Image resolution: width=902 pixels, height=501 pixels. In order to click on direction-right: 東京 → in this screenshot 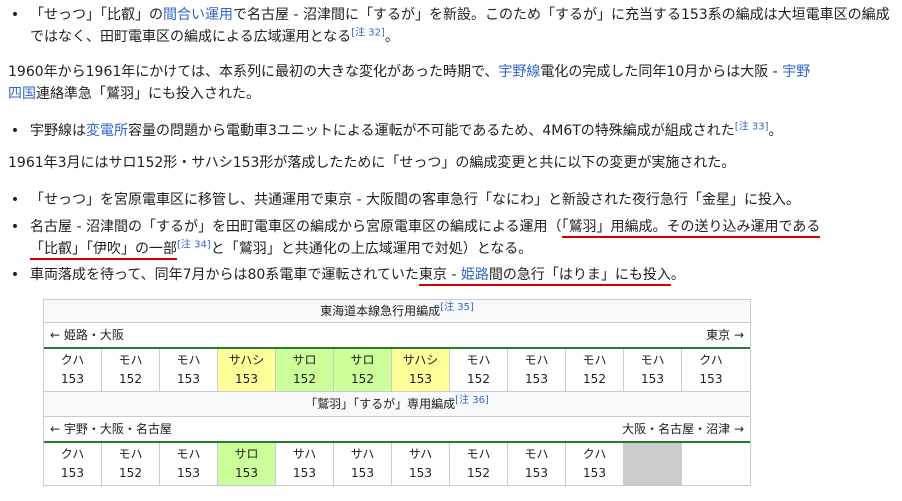, I will do `click(725, 335)`.